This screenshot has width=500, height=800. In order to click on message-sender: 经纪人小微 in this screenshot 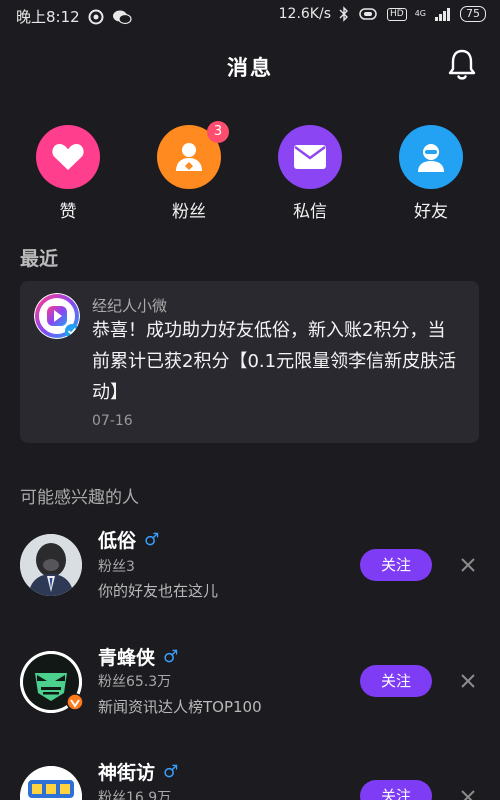, I will do `click(130, 306)`.